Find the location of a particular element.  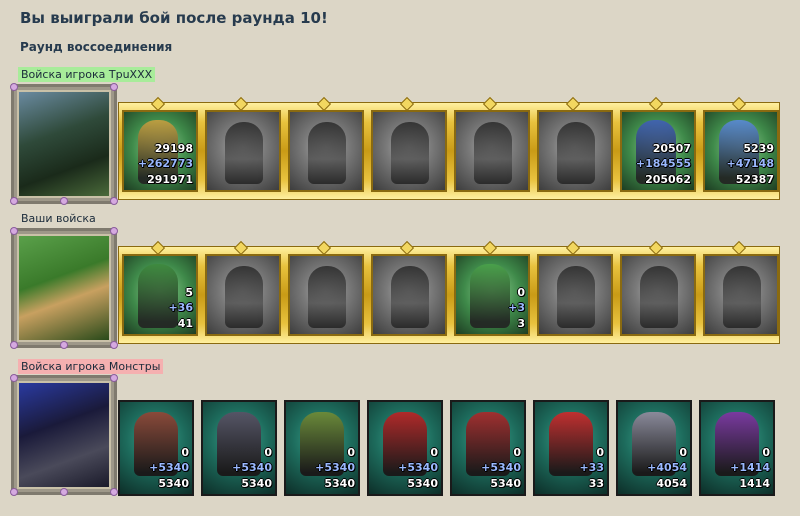

unit-count: 5 is located at coordinates (189, 292).